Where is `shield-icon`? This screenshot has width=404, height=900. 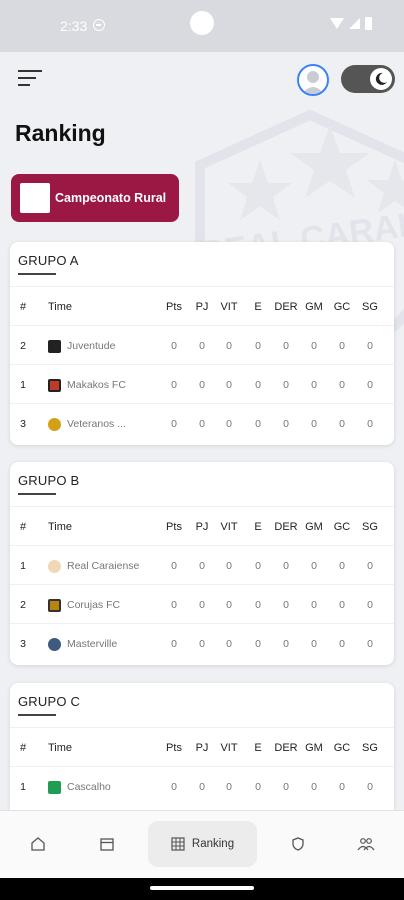 shield-icon is located at coordinates (298, 844).